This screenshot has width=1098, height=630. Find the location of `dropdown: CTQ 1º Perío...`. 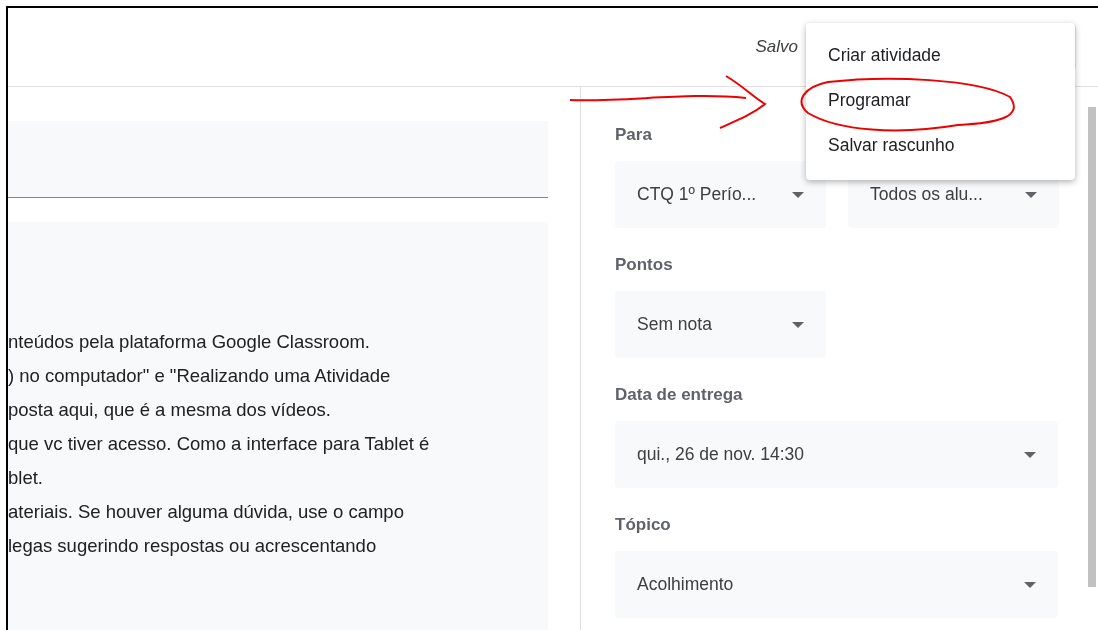

dropdown: CTQ 1º Perío... is located at coordinates (720, 194).